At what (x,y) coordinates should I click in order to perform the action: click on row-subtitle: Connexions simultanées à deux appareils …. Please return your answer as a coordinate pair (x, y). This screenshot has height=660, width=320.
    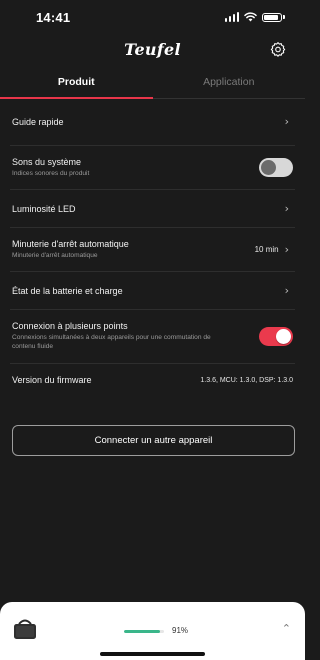
    Looking at the image, I should click on (111, 342).